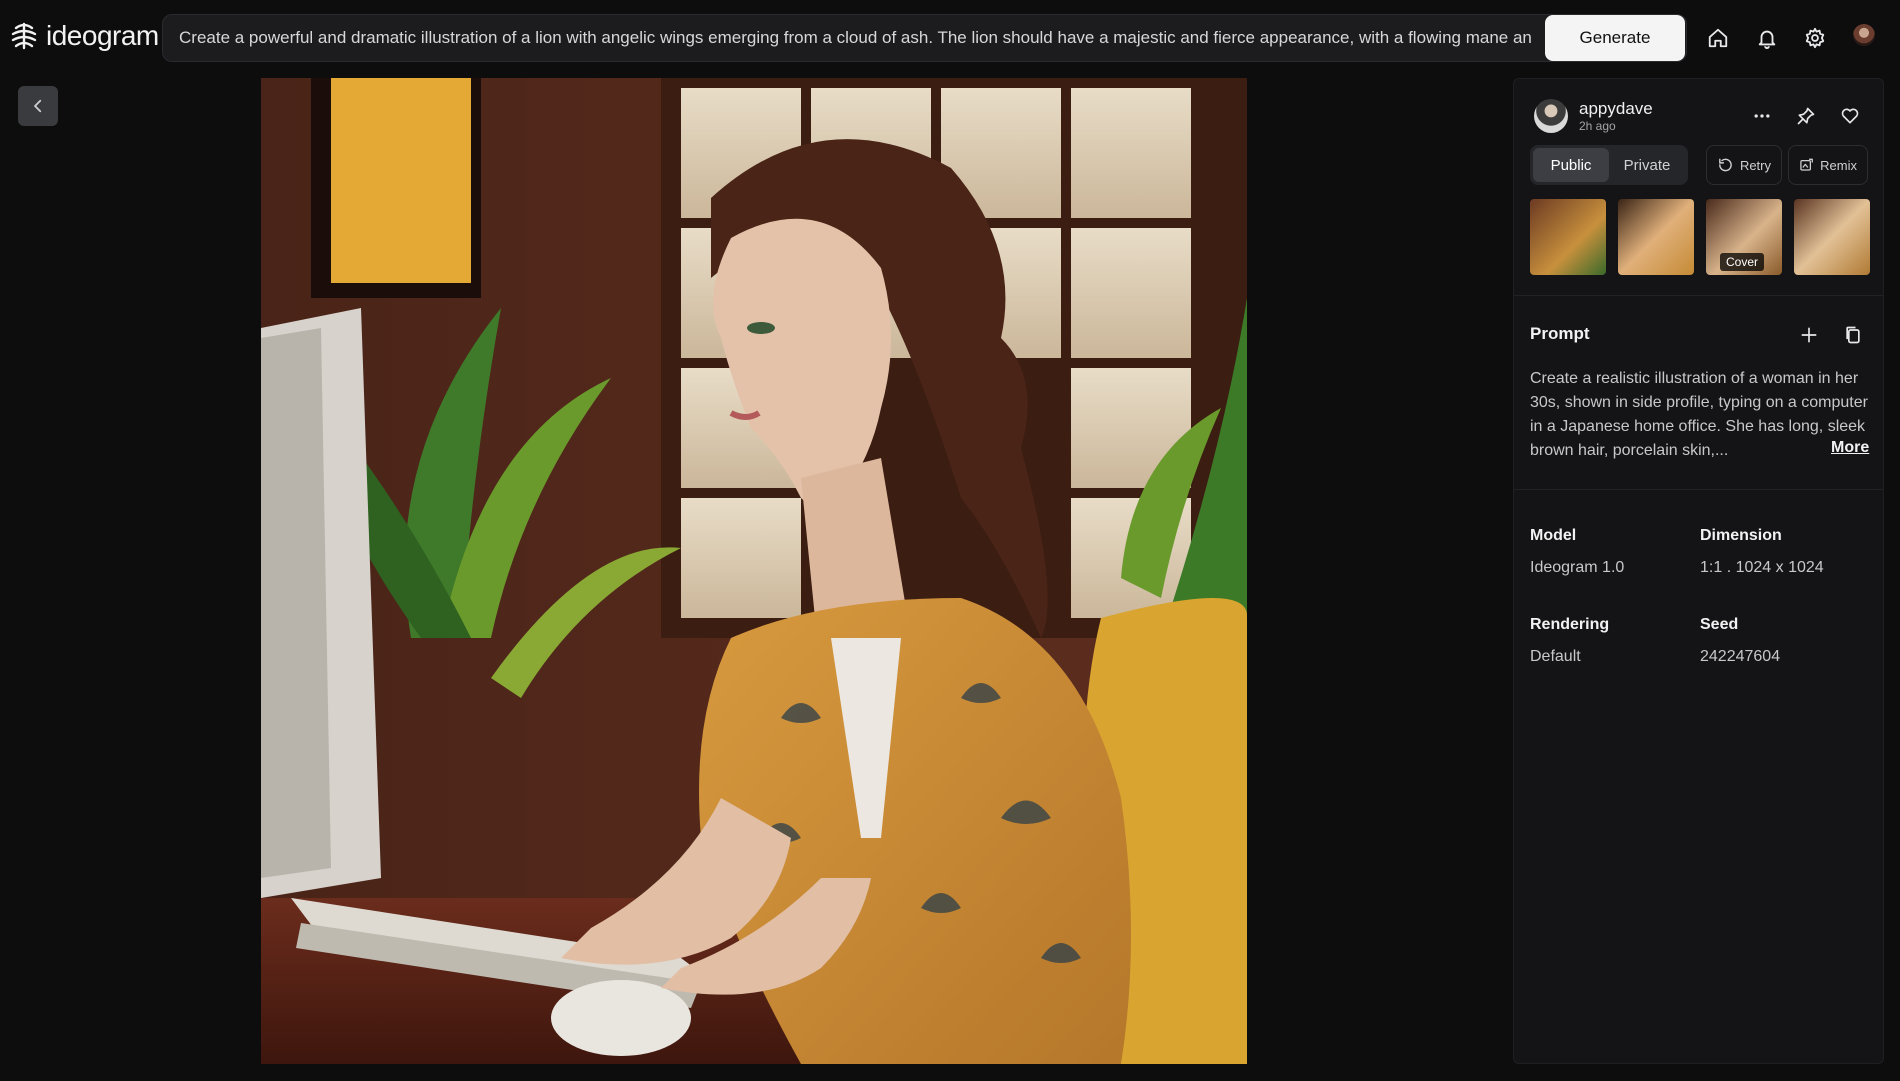 The width and height of the screenshot is (1900, 1081). I want to click on thumbnail-3: Cover, so click(1744, 237).